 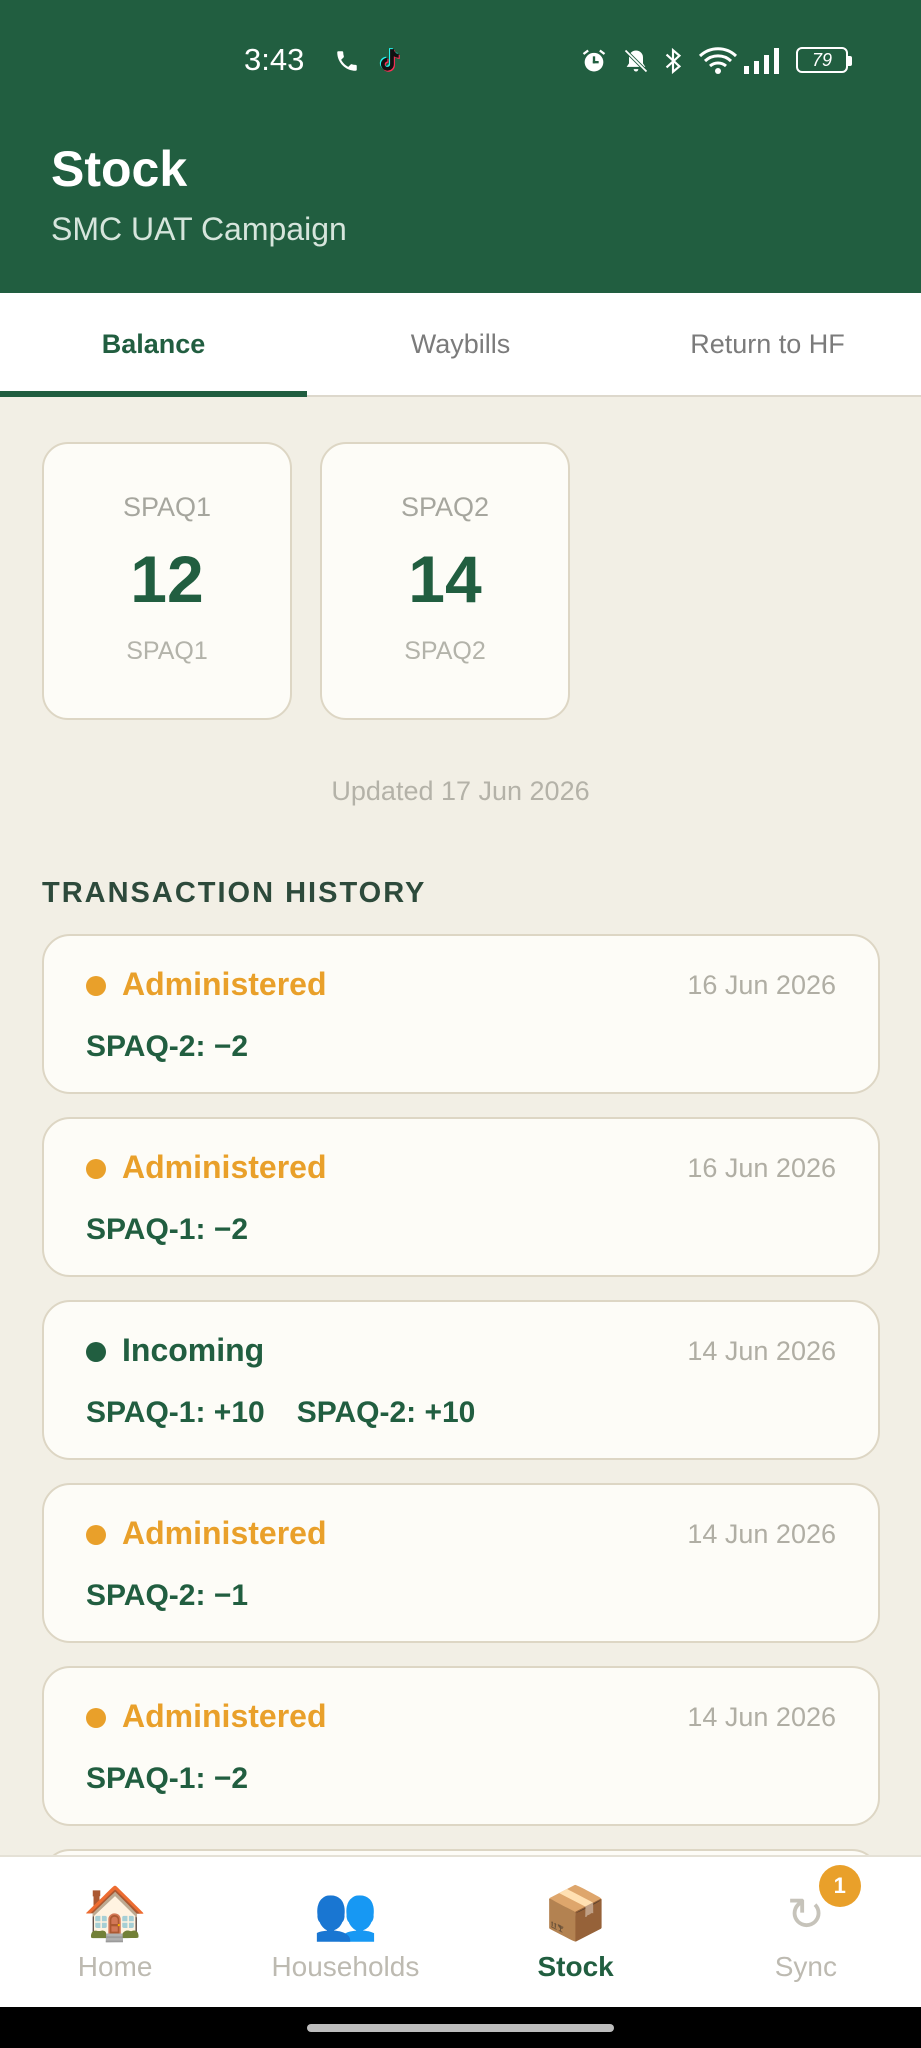 I want to click on nav-stock: 📦 Stock, so click(x=576, y=1932).